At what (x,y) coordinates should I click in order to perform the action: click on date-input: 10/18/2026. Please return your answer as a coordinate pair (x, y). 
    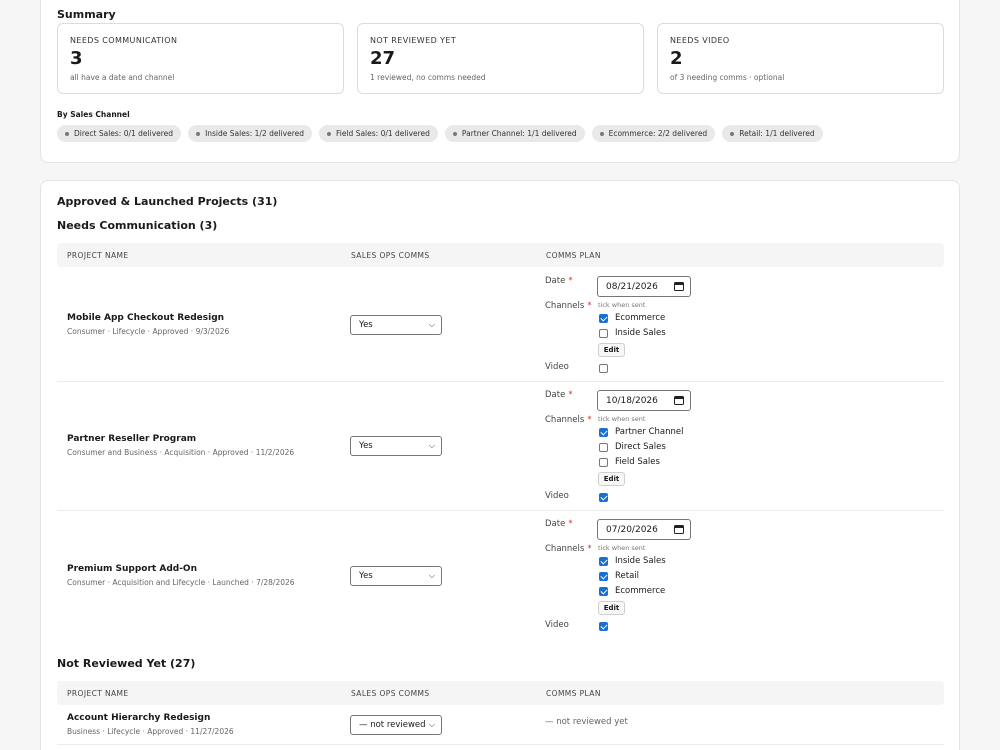
    Looking at the image, I should click on (644, 400).